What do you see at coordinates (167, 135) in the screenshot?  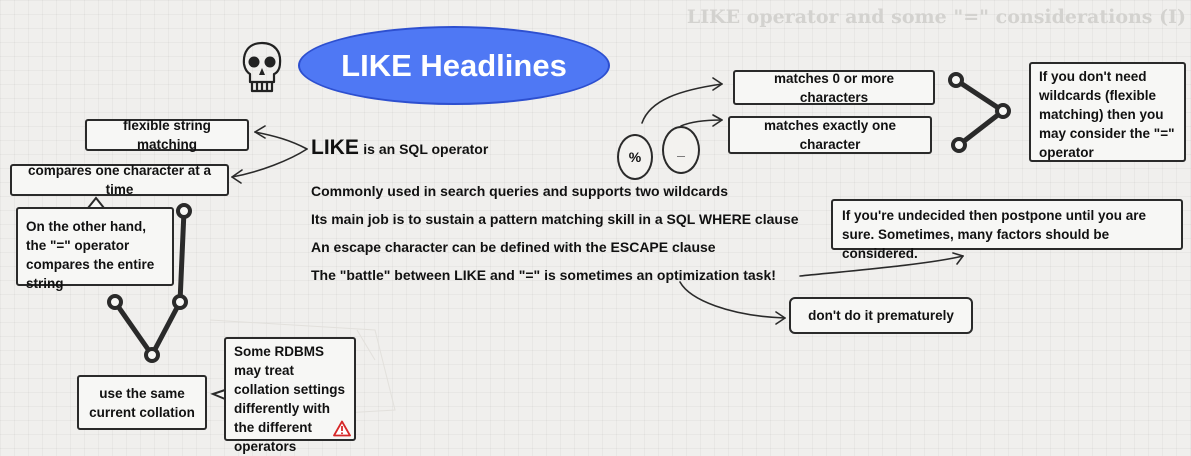 I see `flexible-box: flexible string matching` at bounding box center [167, 135].